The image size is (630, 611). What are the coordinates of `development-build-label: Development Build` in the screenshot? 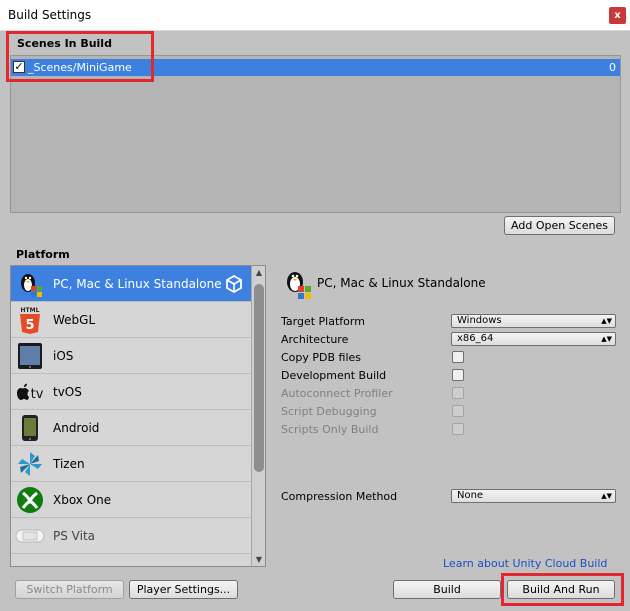 It's located at (334, 375).